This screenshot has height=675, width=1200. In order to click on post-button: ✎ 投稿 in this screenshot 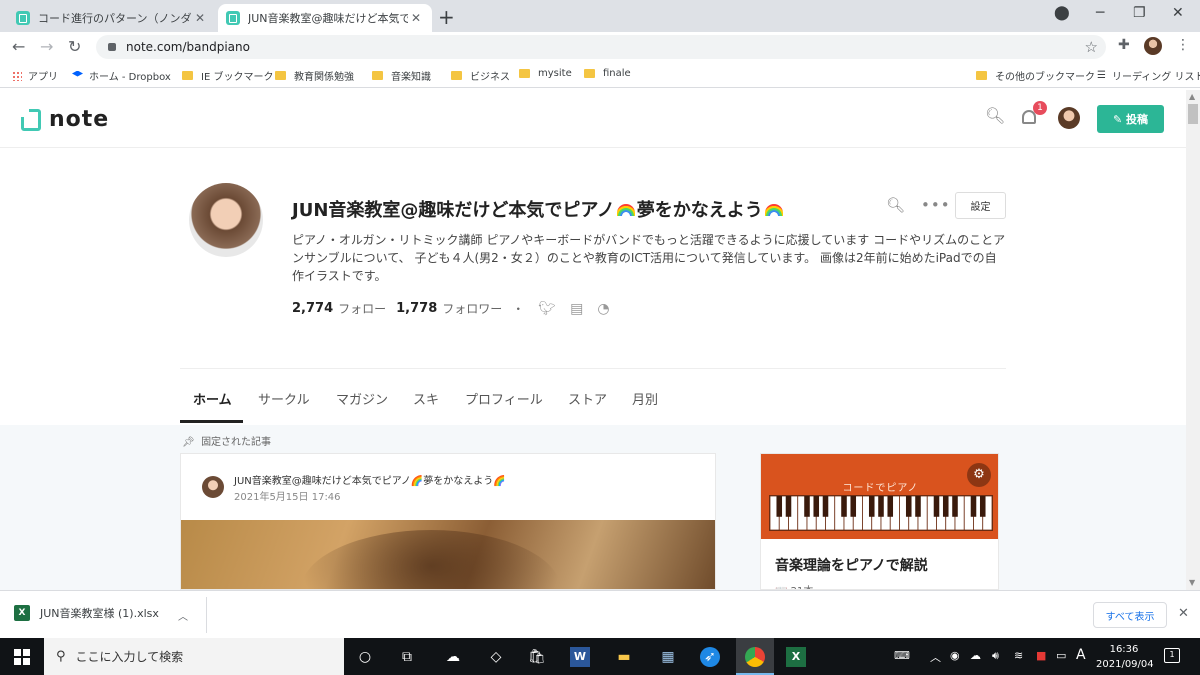, I will do `click(1130, 119)`.